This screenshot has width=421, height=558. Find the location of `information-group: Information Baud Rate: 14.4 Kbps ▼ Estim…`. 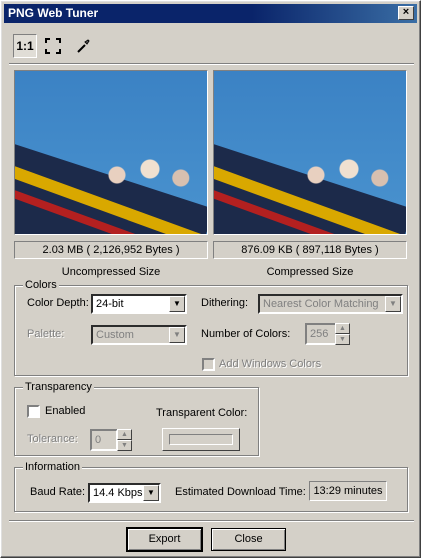

information-group: Information Baud Rate: 14.4 Kbps ▼ Estim… is located at coordinates (211, 486).